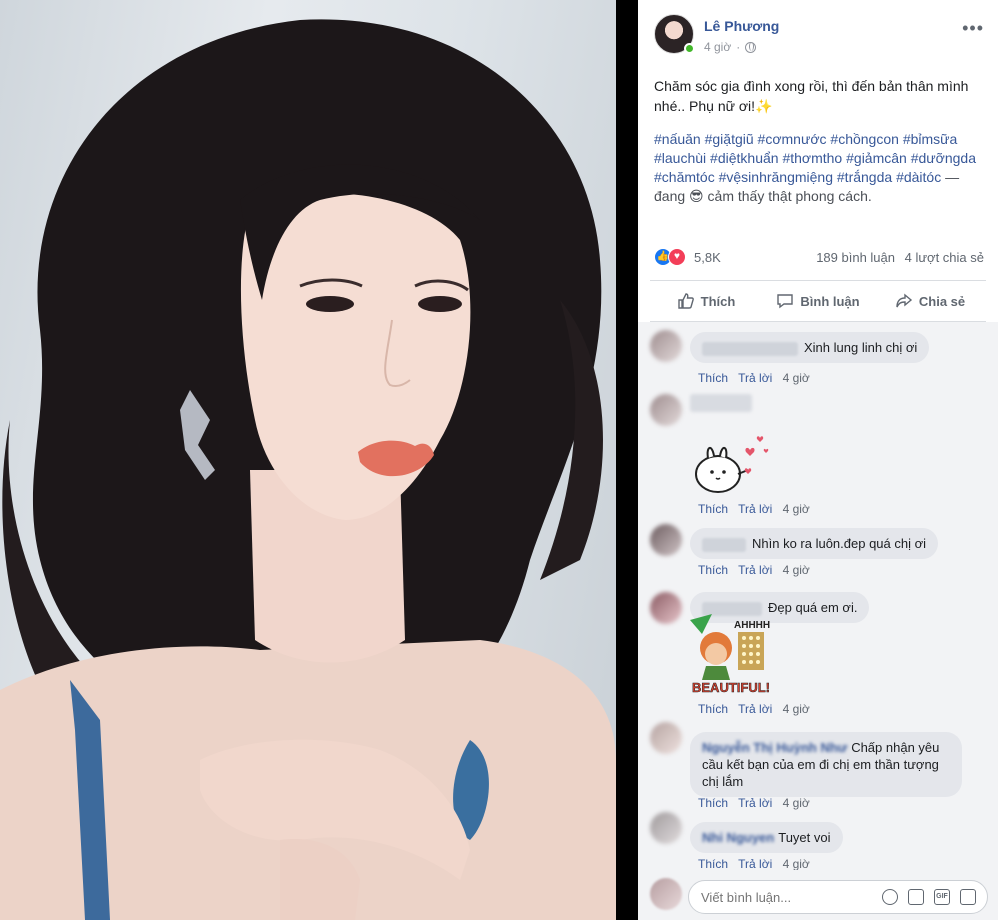 The image size is (998, 920). I want to click on like-button: Thích, so click(706, 301).